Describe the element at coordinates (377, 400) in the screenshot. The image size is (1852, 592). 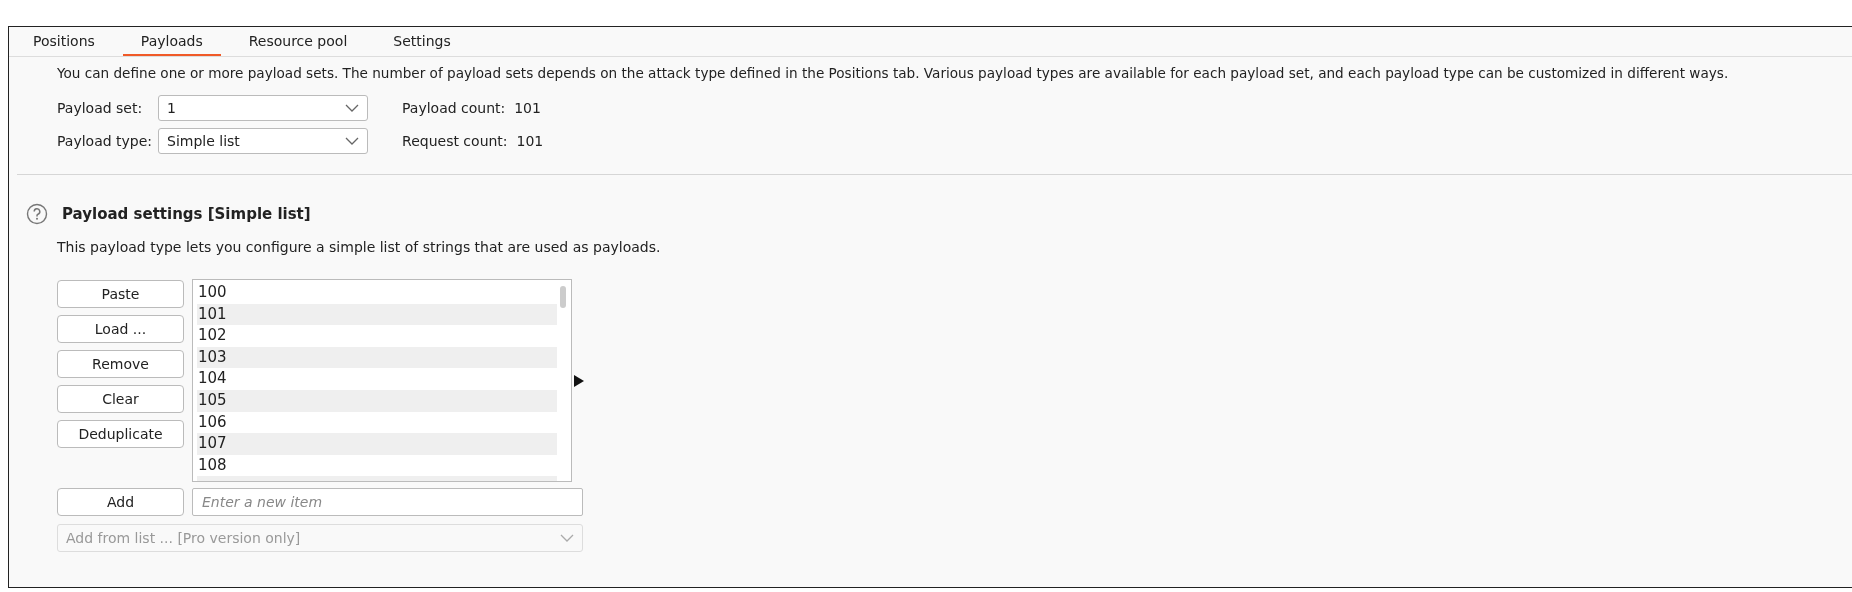
I see `list-item: 105` at that location.